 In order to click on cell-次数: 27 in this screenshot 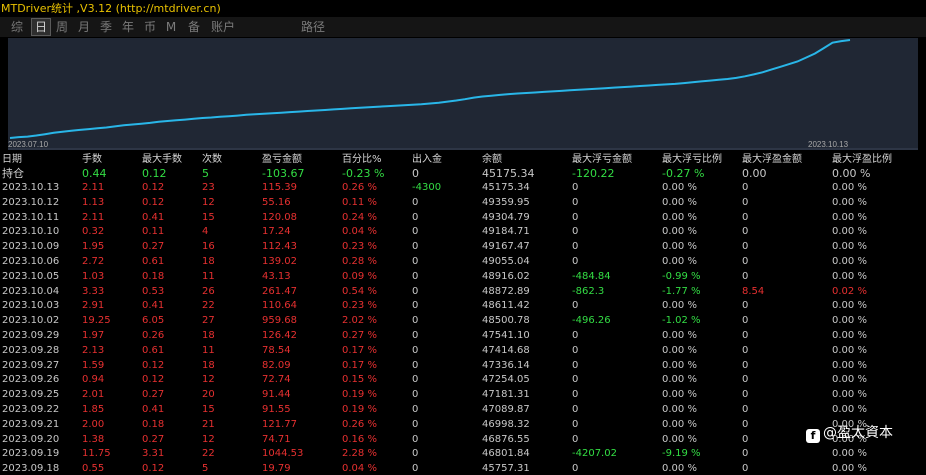, I will do `click(208, 321)`.